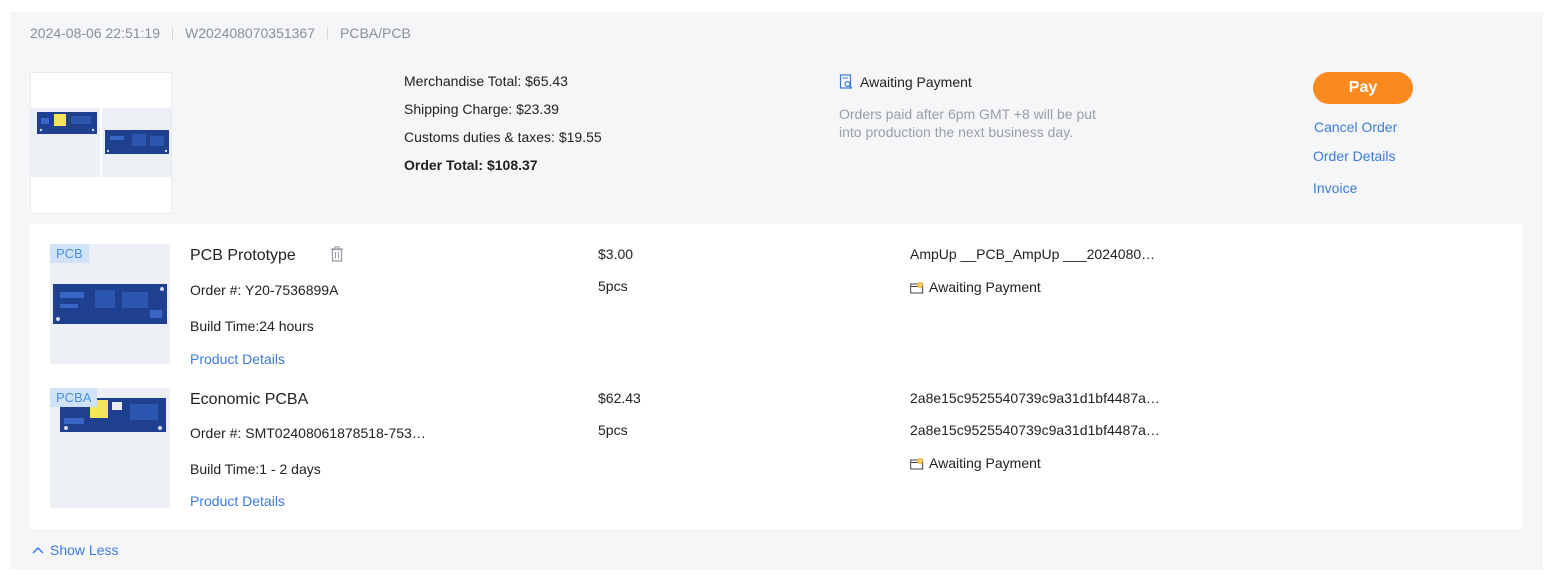 The height and width of the screenshot is (574, 1551). Describe the element at coordinates (65, 142) in the screenshot. I see `thumbnail-pcba` at that location.